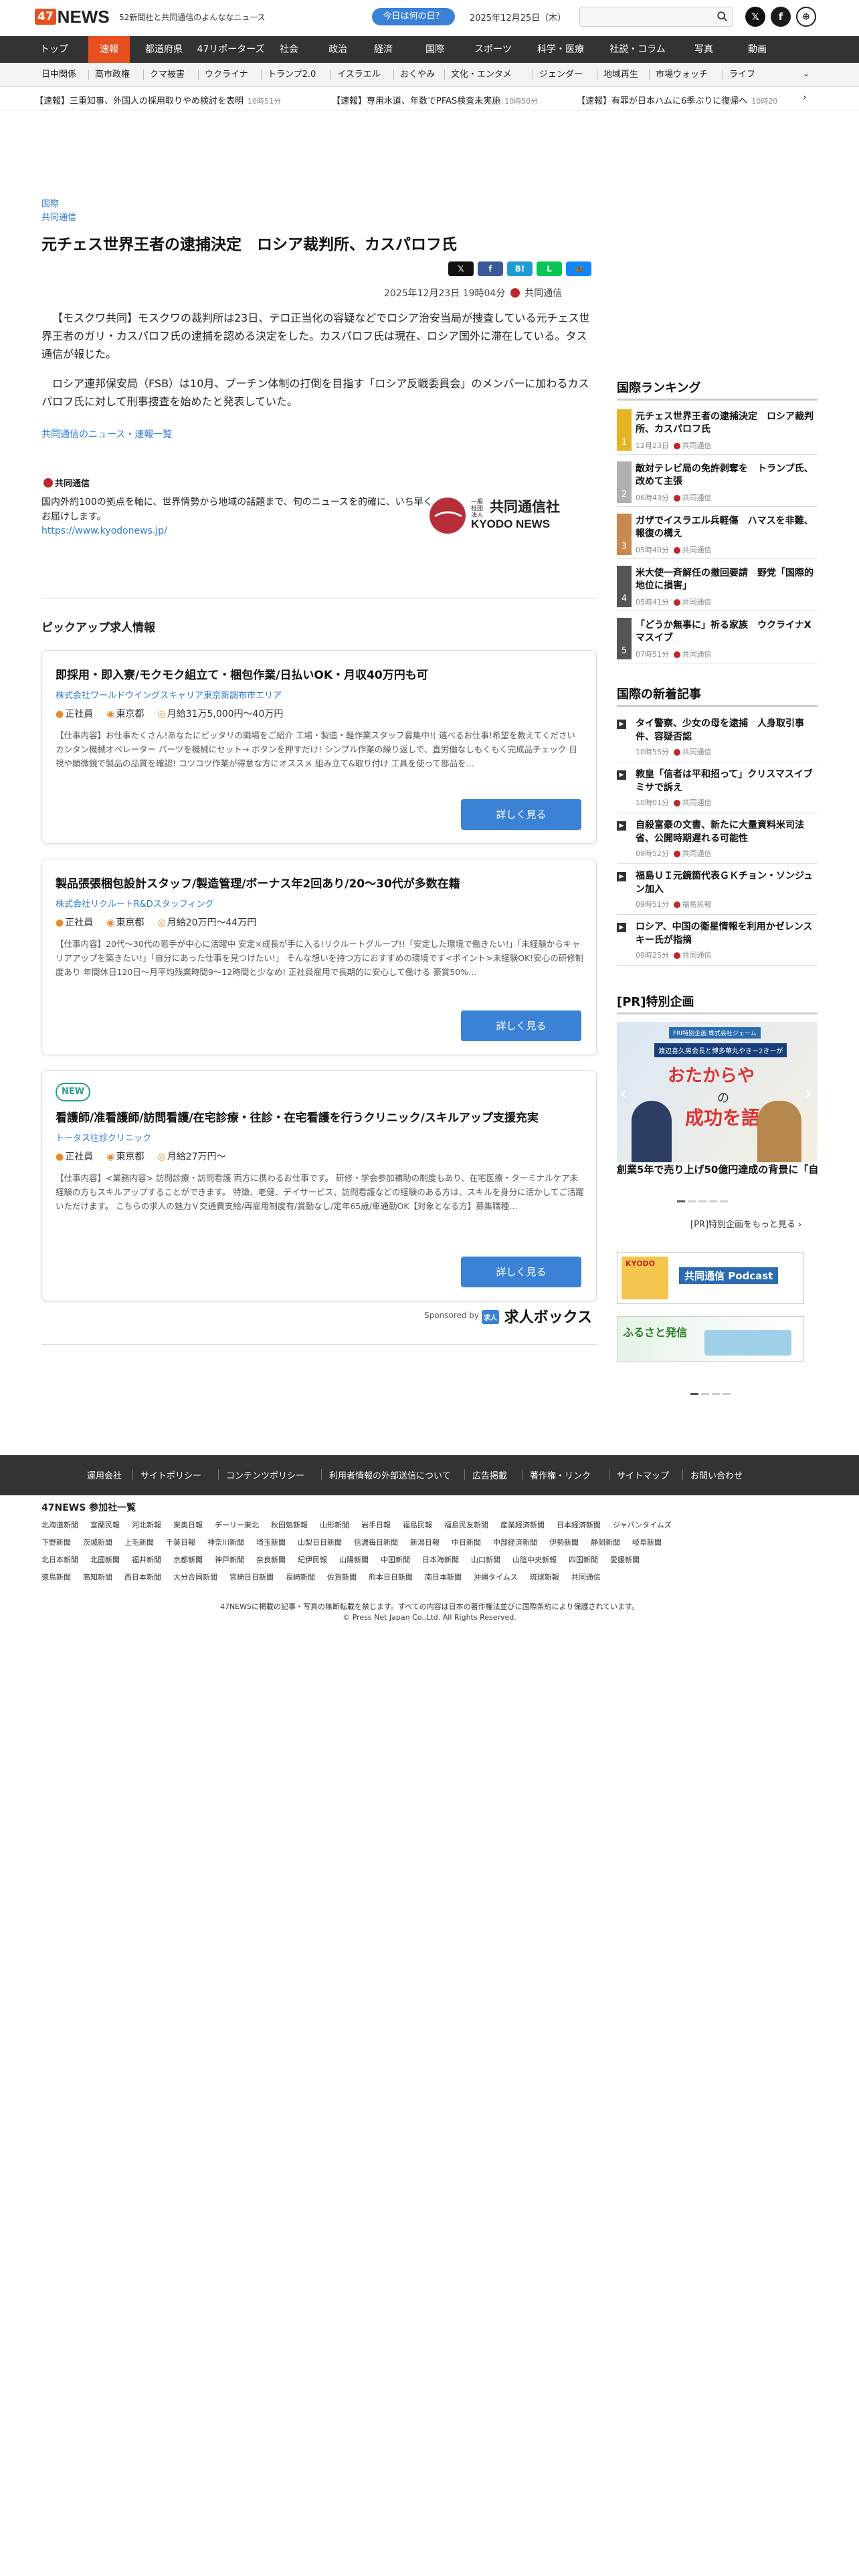  I want to click on paper-link: 愛媛新聞, so click(625, 1559).